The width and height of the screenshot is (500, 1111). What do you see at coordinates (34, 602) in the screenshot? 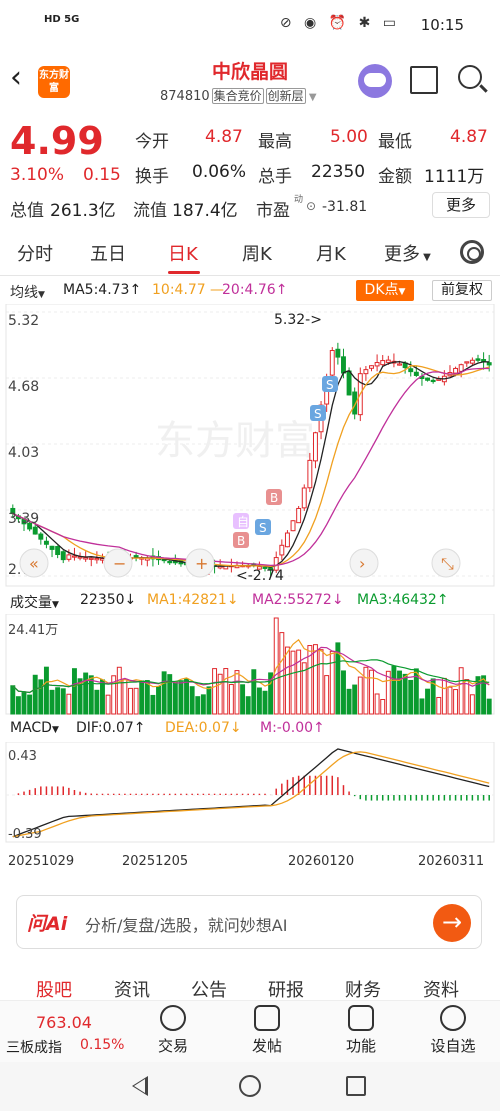
I see `volume-selector: 成交量▼` at bounding box center [34, 602].